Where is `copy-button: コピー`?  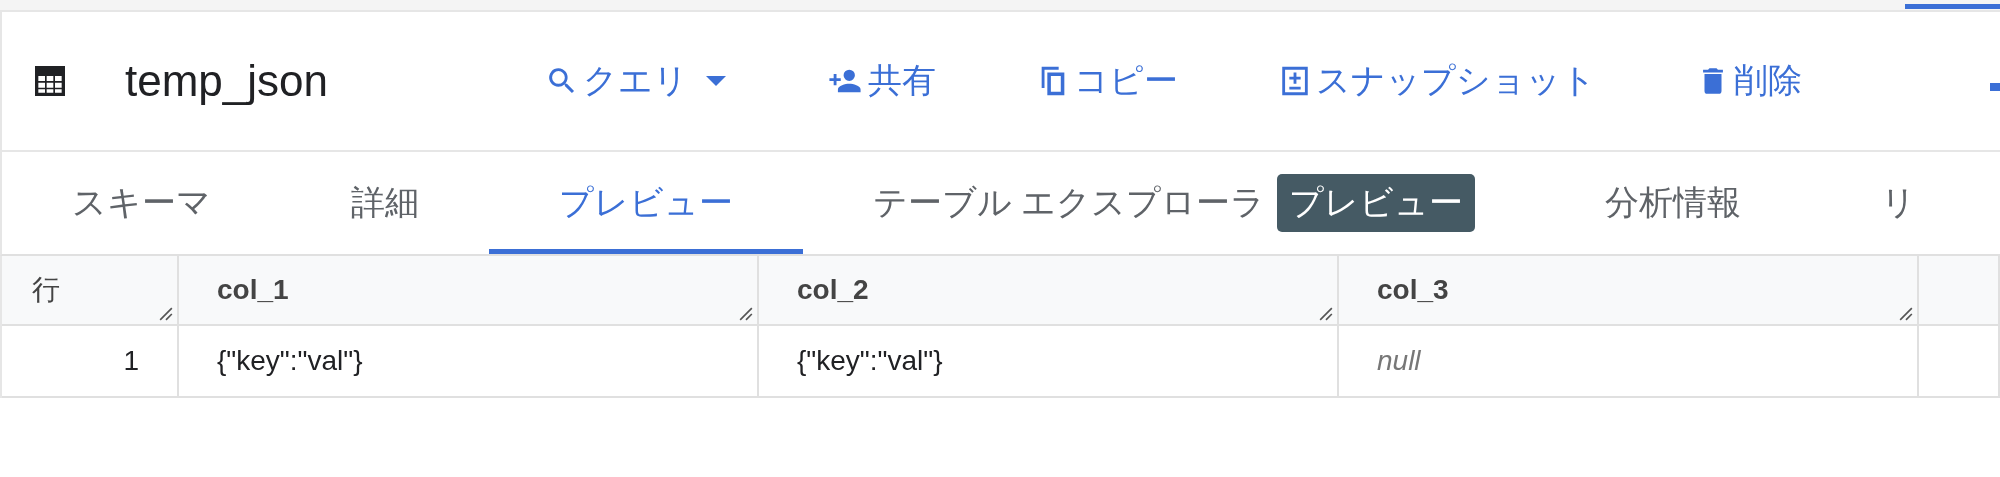 copy-button: コピー is located at coordinates (1107, 81).